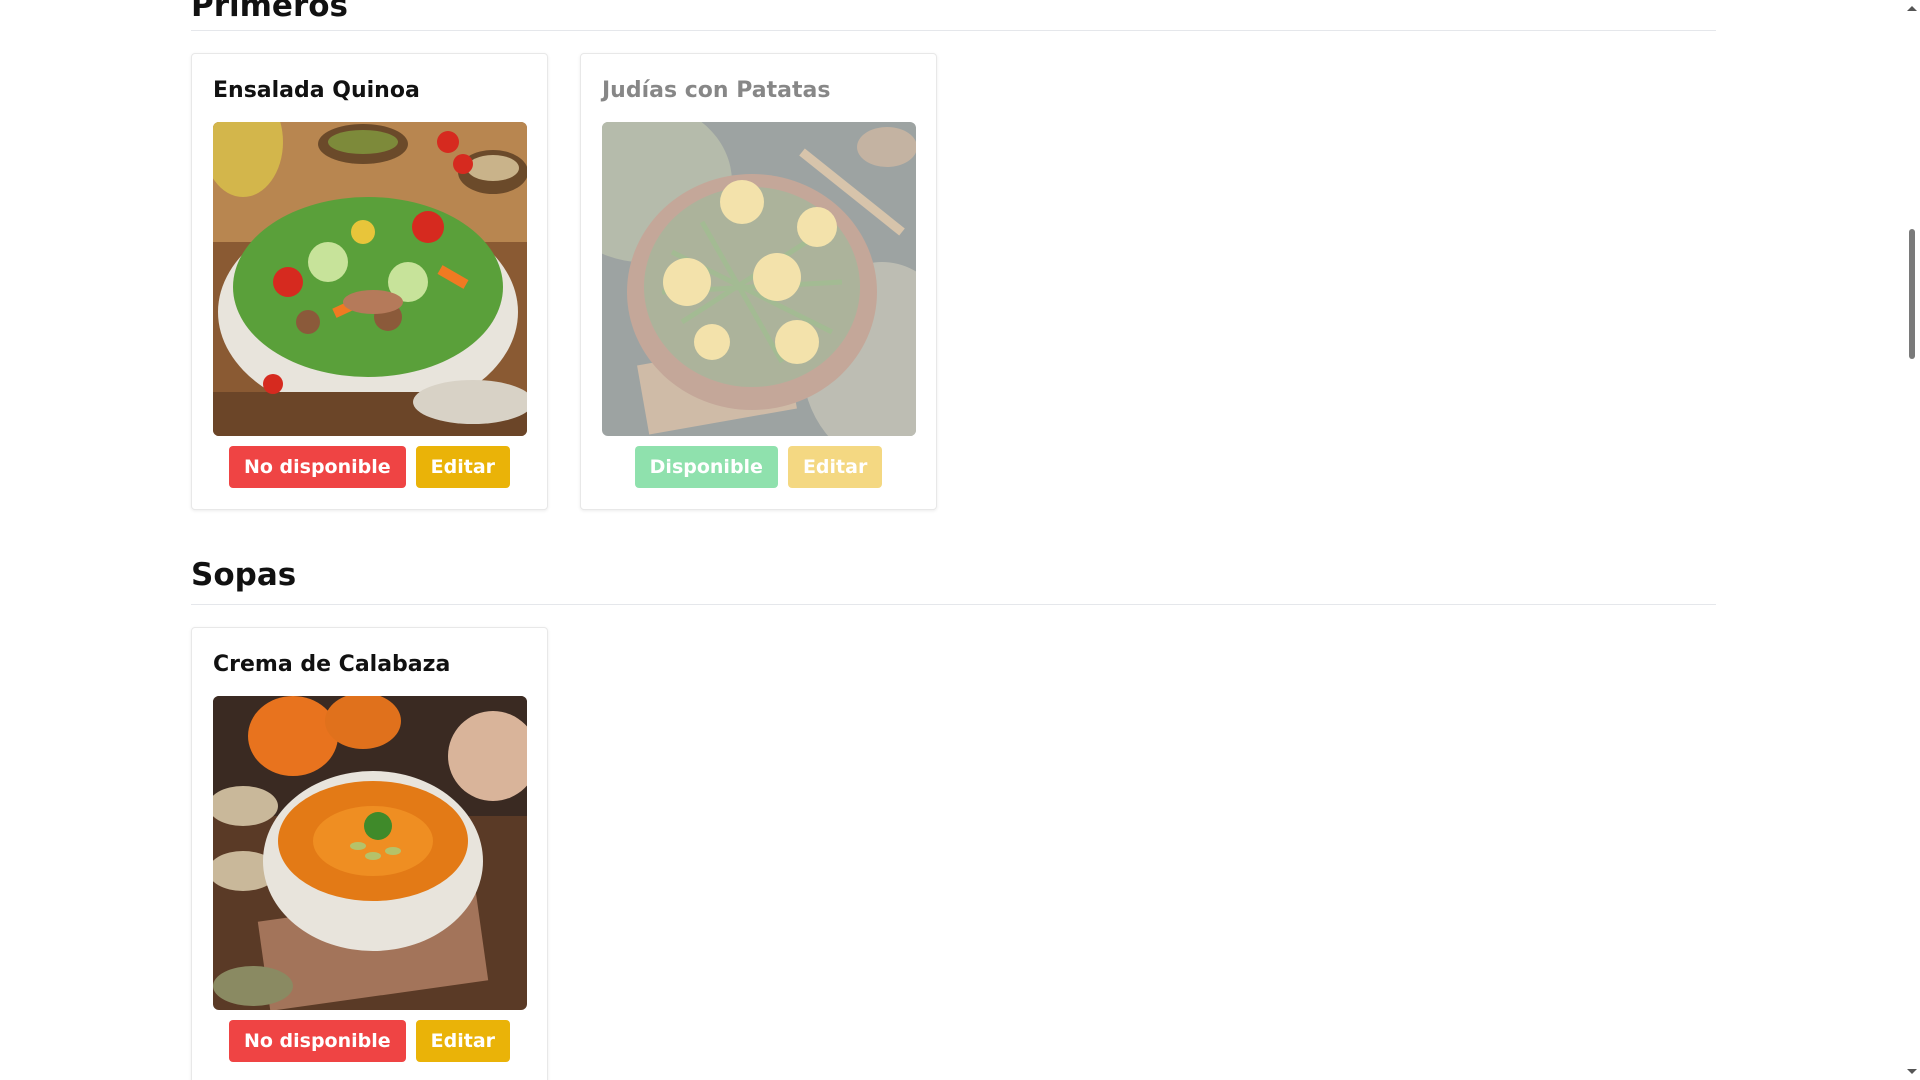 Image resolution: width=1920 pixels, height=1080 pixels. What do you see at coordinates (1912, 1071) in the screenshot?
I see `scroll-down-arrow-icon` at bounding box center [1912, 1071].